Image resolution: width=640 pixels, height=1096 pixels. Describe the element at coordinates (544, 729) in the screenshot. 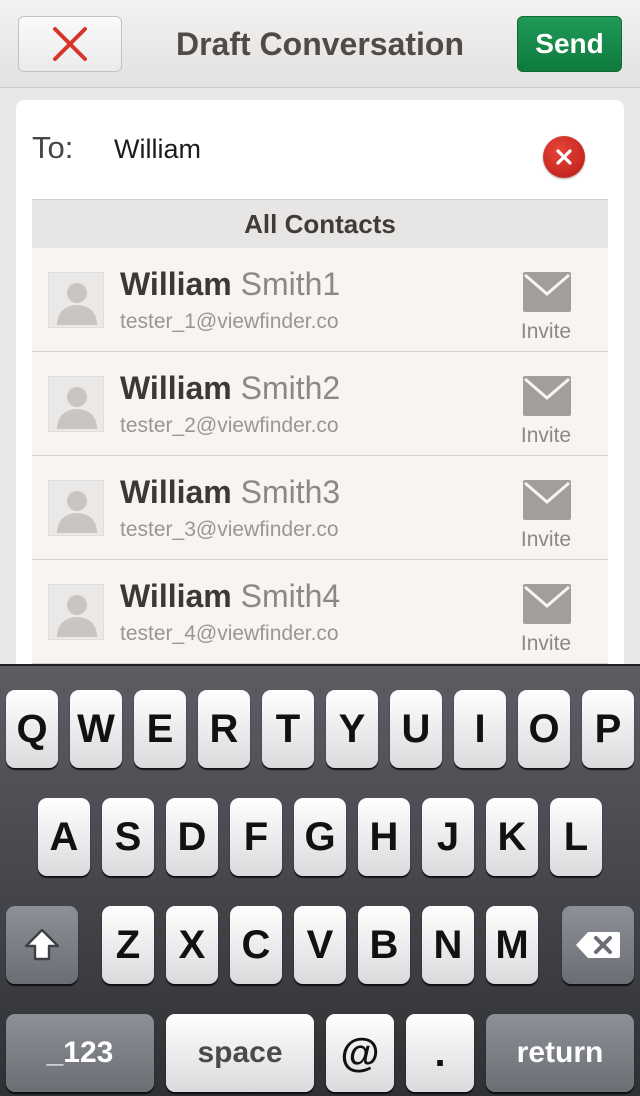

I see `key-o: O` at that location.